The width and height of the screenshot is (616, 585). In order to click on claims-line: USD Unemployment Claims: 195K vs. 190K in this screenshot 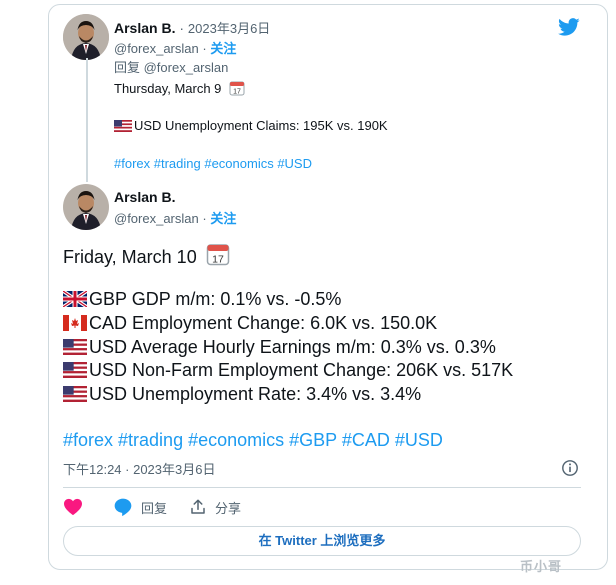, I will do `click(251, 125)`.